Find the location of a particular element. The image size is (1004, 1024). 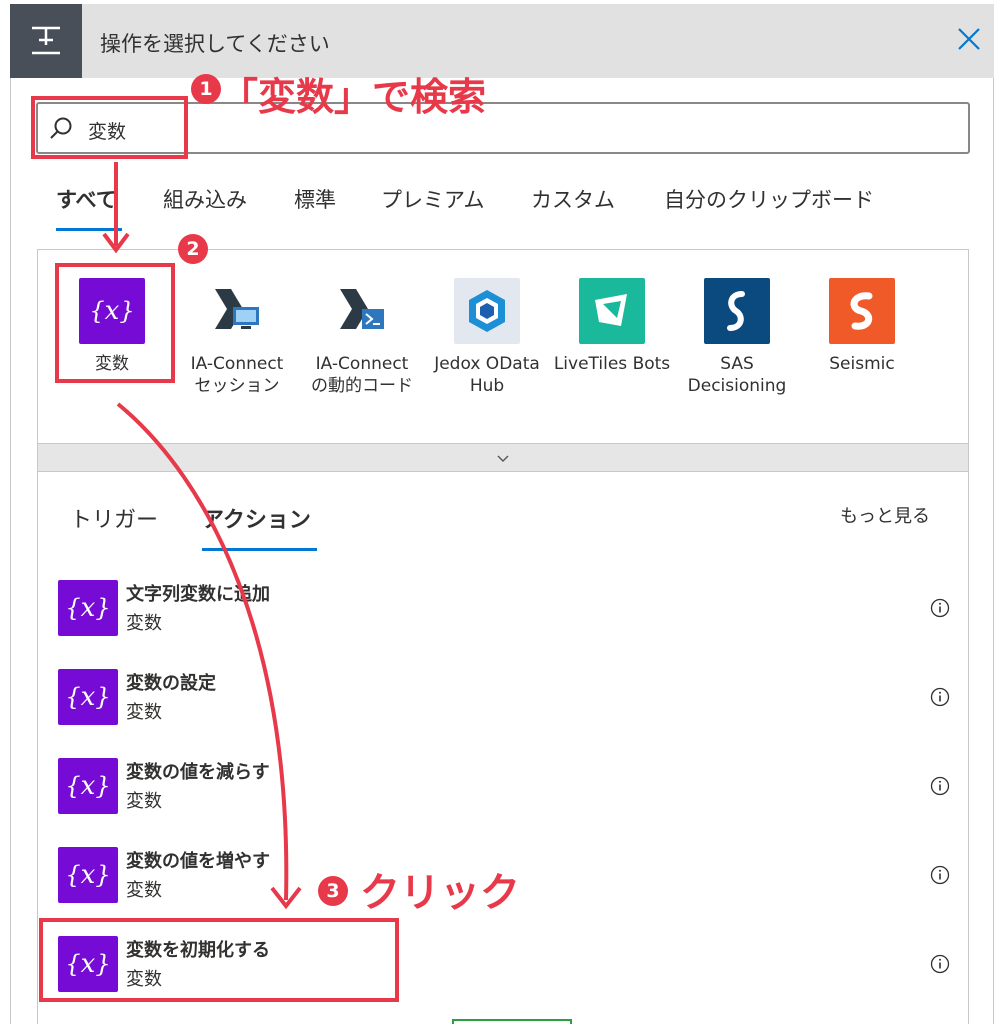

chevron-down-icon is located at coordinates (503, 458).